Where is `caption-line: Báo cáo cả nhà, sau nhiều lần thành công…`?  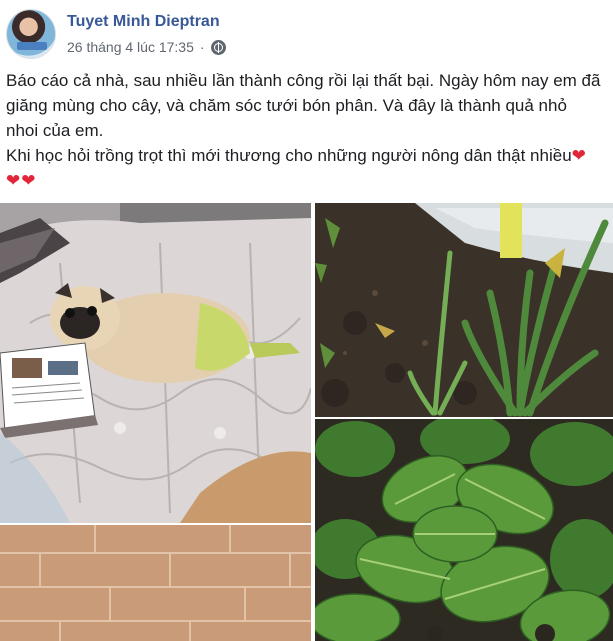
caption-line: Báo cáo cả nhà, sau nhiều lần thành công… is located at coordinates (303, 80).